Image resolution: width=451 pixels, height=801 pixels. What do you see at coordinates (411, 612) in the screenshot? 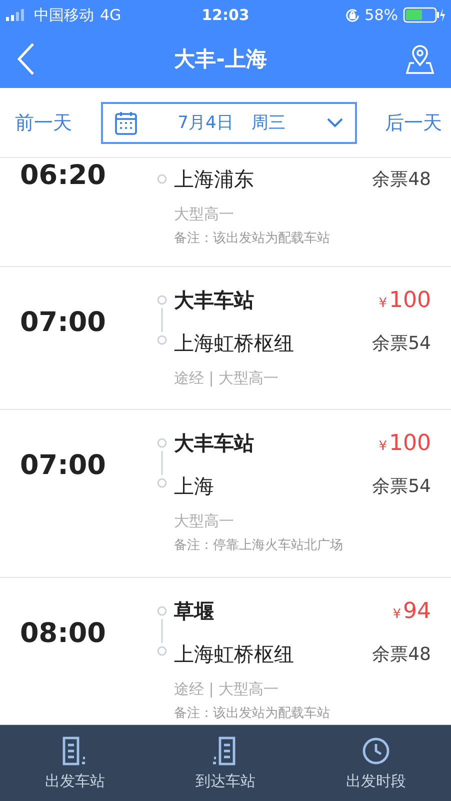
I see `ticket-price: ¥94` at bounding box center [411, 612].